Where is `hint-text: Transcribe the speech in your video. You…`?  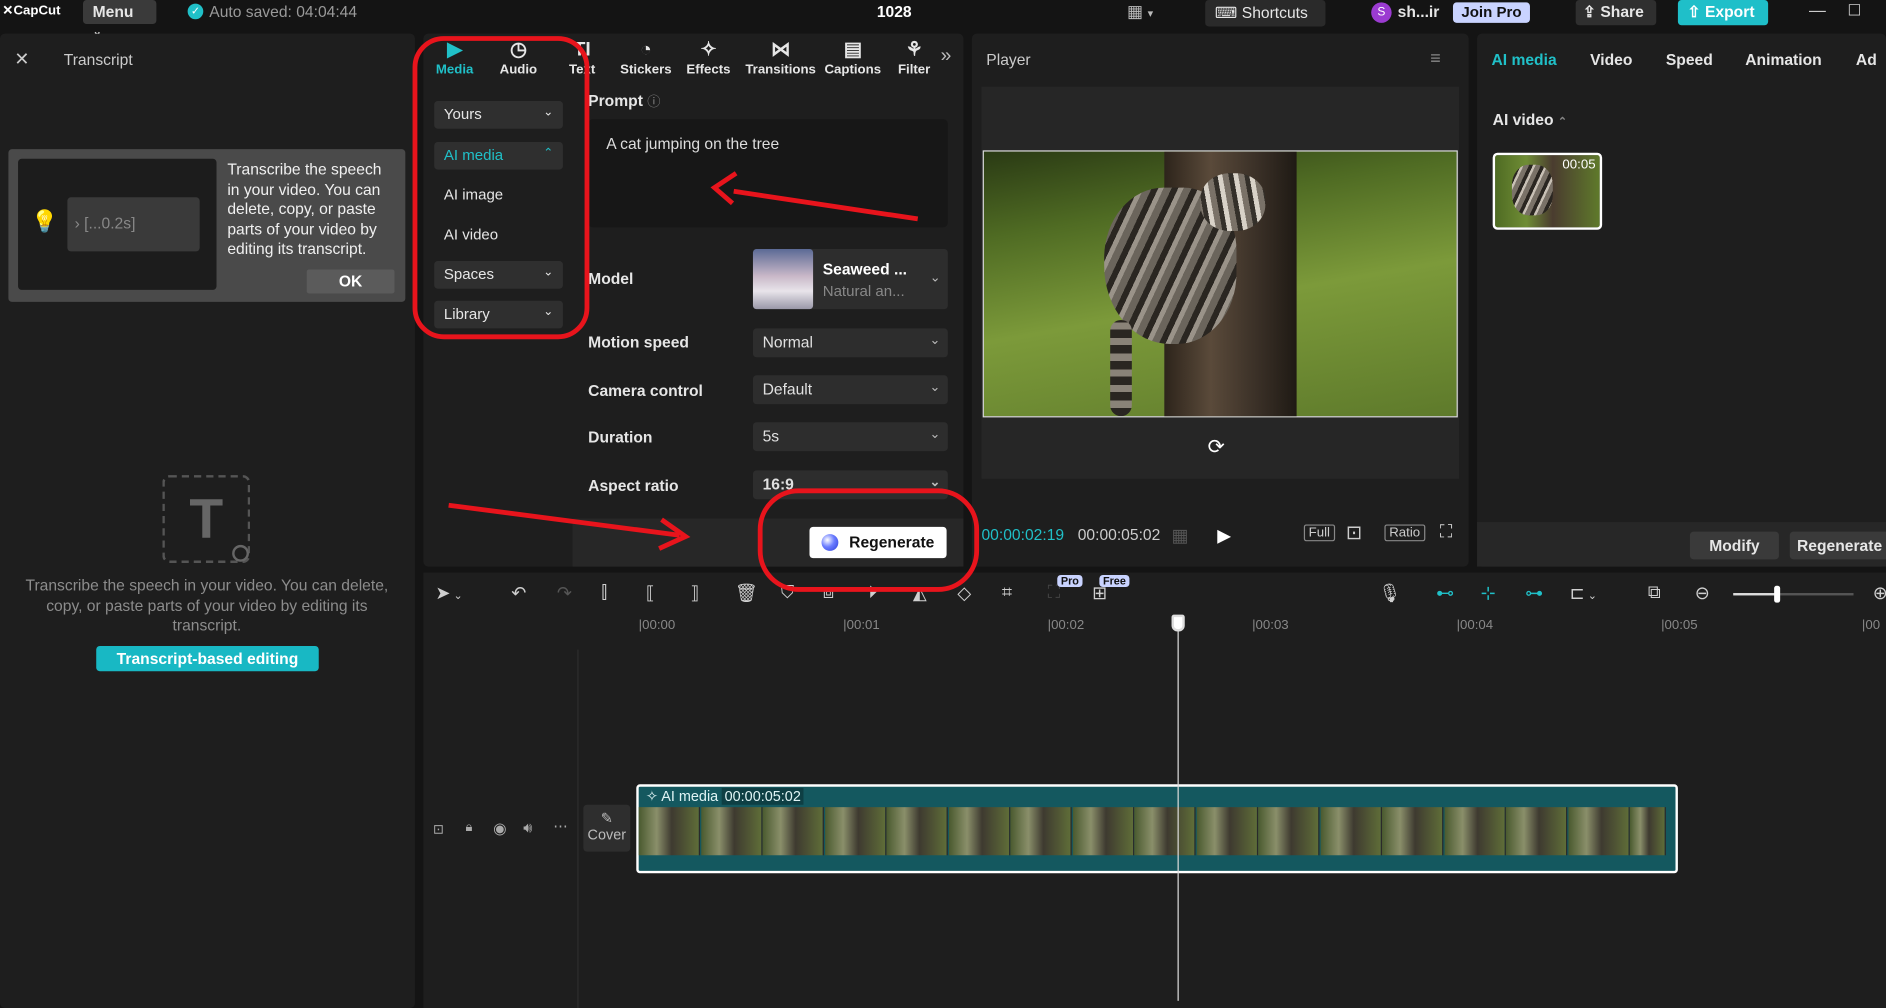 hint-text: Transcribe the speech in your video. You… is located at coordinates (304, 208).